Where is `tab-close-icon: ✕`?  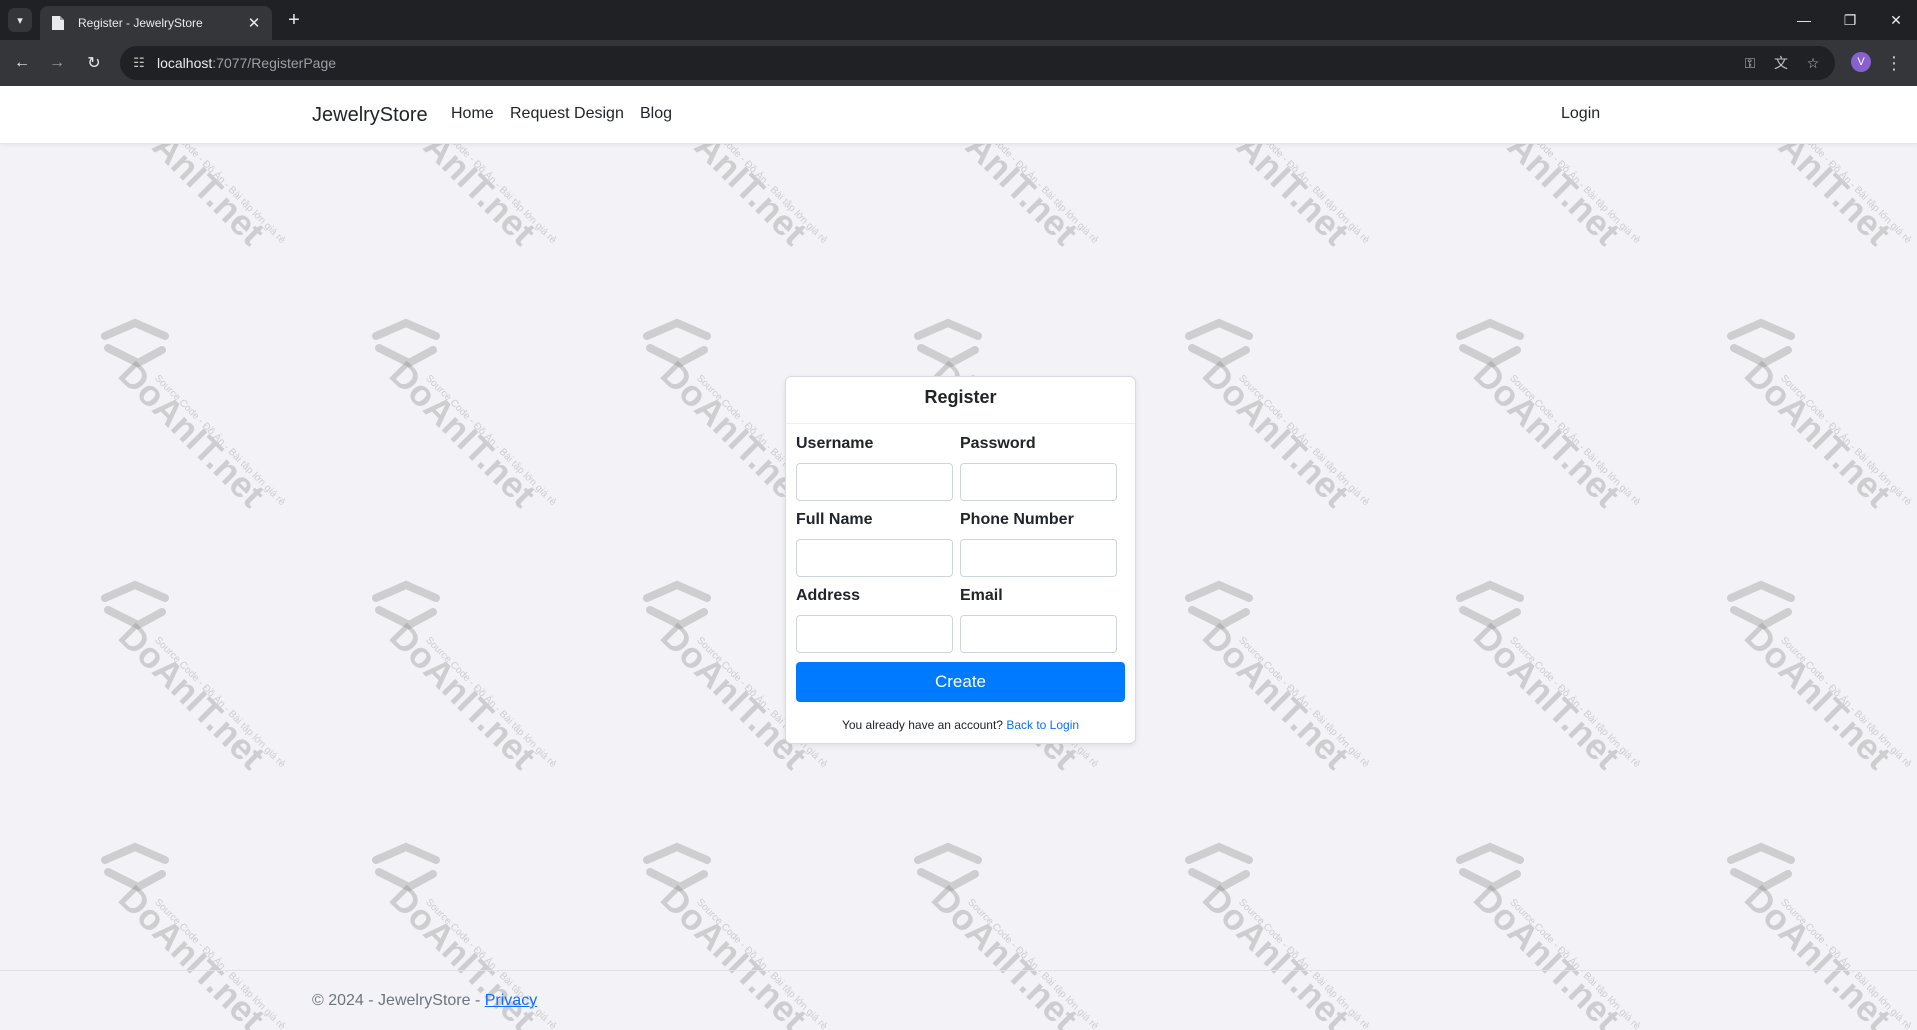 tab-close-icon: ✕ is located at coordinates (254, 23).